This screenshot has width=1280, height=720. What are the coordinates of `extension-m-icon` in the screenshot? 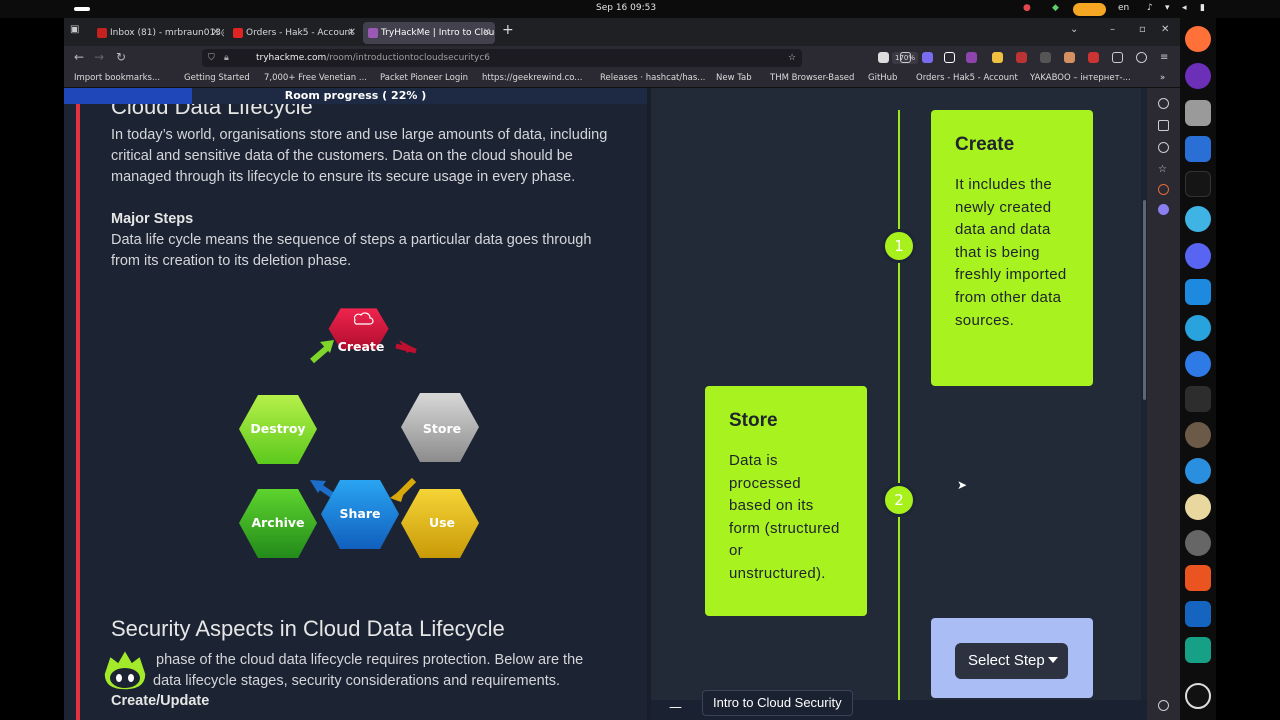 It's located at (883, 57).